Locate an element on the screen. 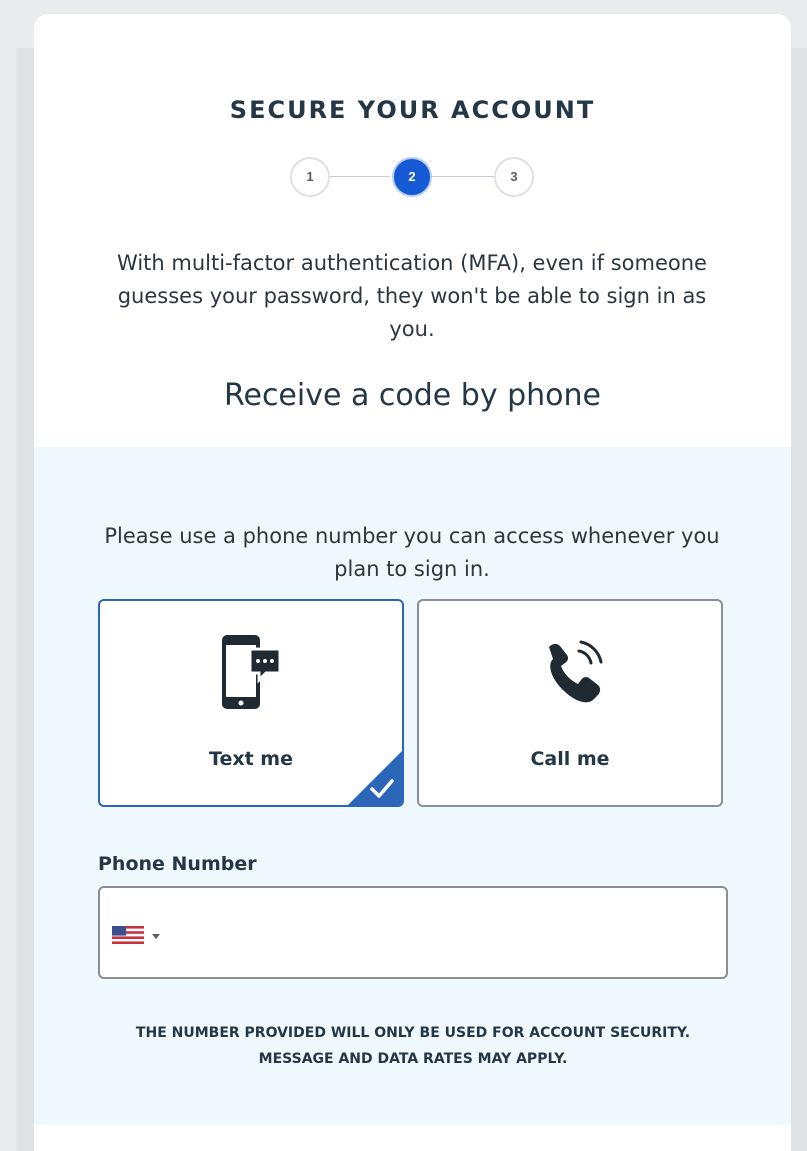 This screenshot has width=807, height=1151. mobile-message-icon is located at coordinates (252, 672).